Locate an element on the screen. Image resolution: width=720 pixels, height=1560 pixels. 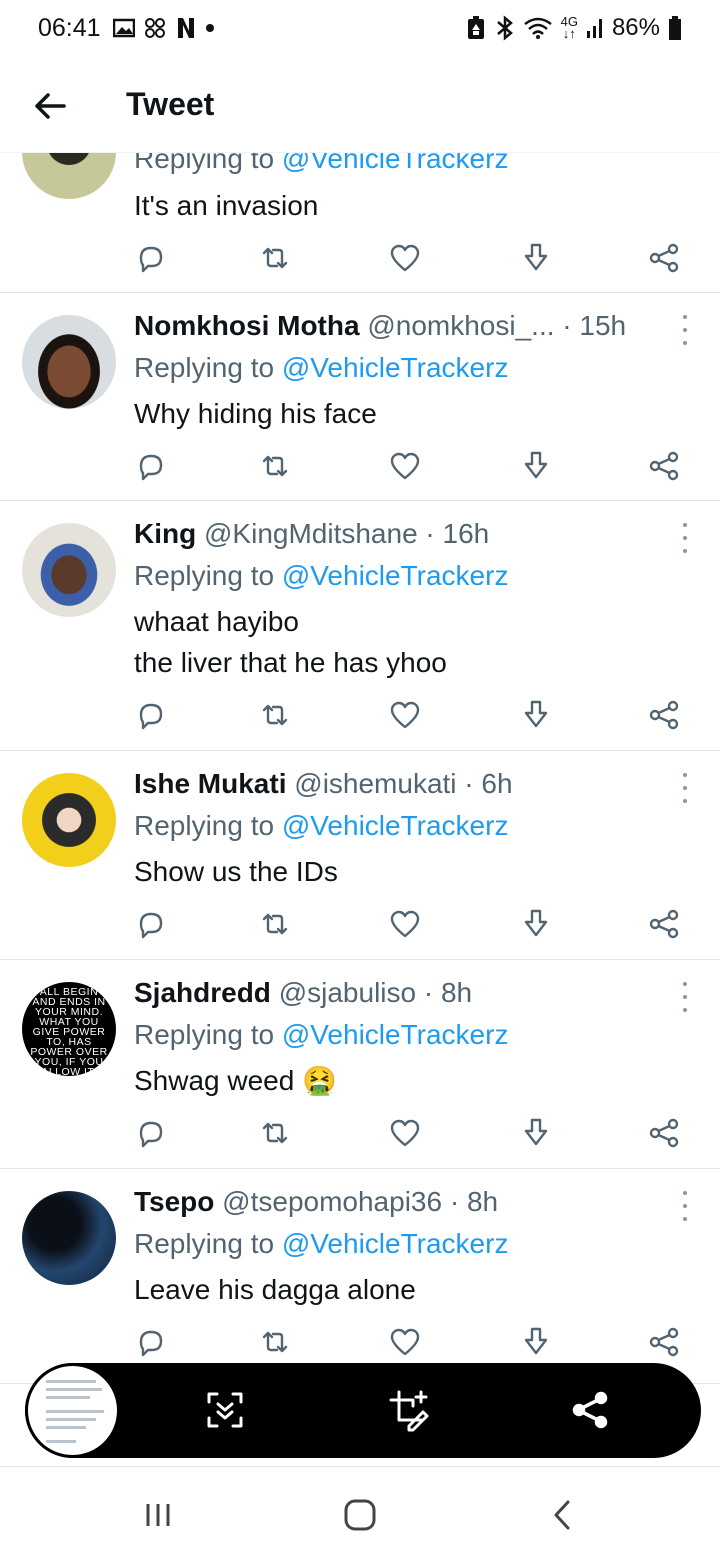
tweet-header: Sjahdredd @sjabuliso · 8h is located at coordinates (402, 993).